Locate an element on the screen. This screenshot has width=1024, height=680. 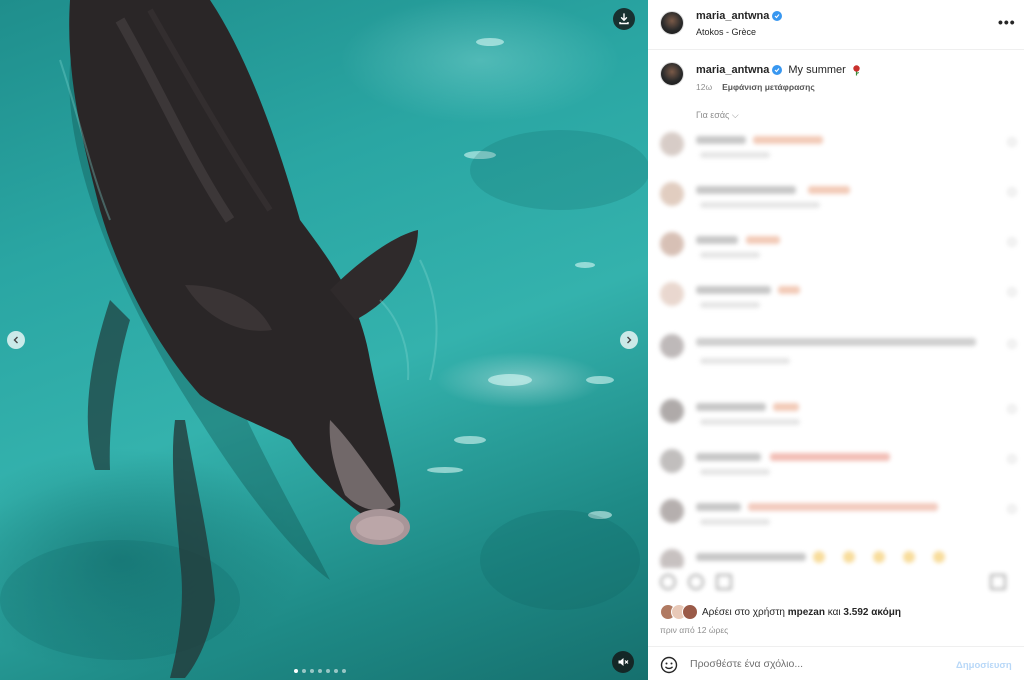
likes-summary: Αρέσει στο χρήστη mpezan και 3.592 ακόμη is located at coordinates (780, 612).